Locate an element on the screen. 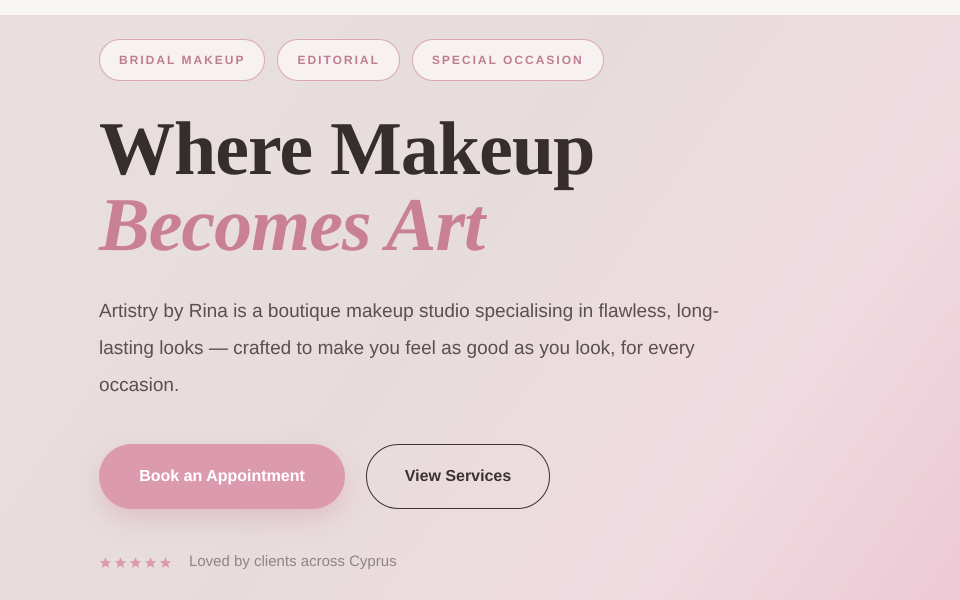 The width and height of the screenshot is (960, 600). view-services-button: View Services is located at coordinates (458, 476).